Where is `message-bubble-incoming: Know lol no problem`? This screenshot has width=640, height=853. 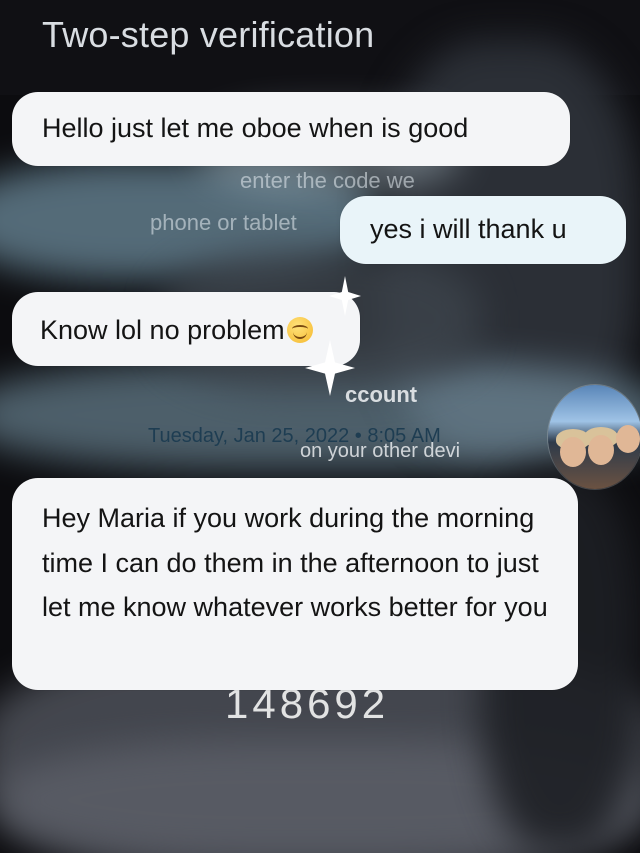
message-bubble-incoming: Know lol no problem is located at coordinates (186, 329).